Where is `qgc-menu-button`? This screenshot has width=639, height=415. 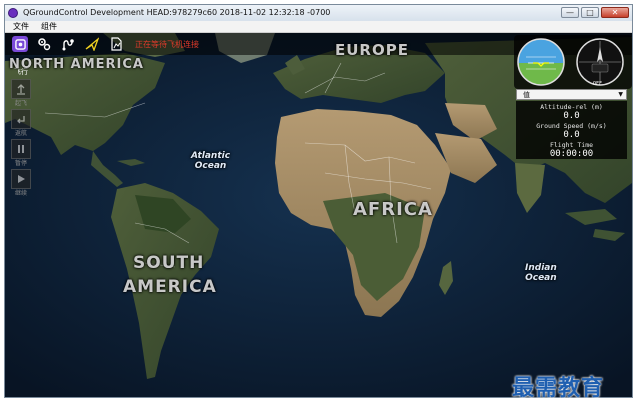 qgc-menu-button is located at coordinates (20, 44).